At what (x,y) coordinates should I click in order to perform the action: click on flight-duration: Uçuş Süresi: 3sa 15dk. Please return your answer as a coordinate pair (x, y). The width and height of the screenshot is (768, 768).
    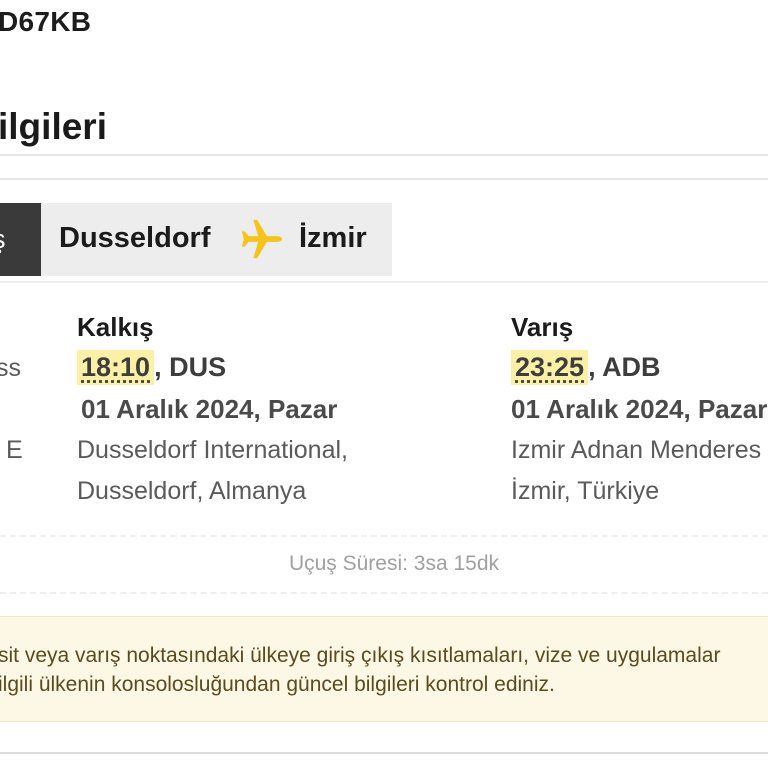
    Looking at the image, I should click on (394, 563).